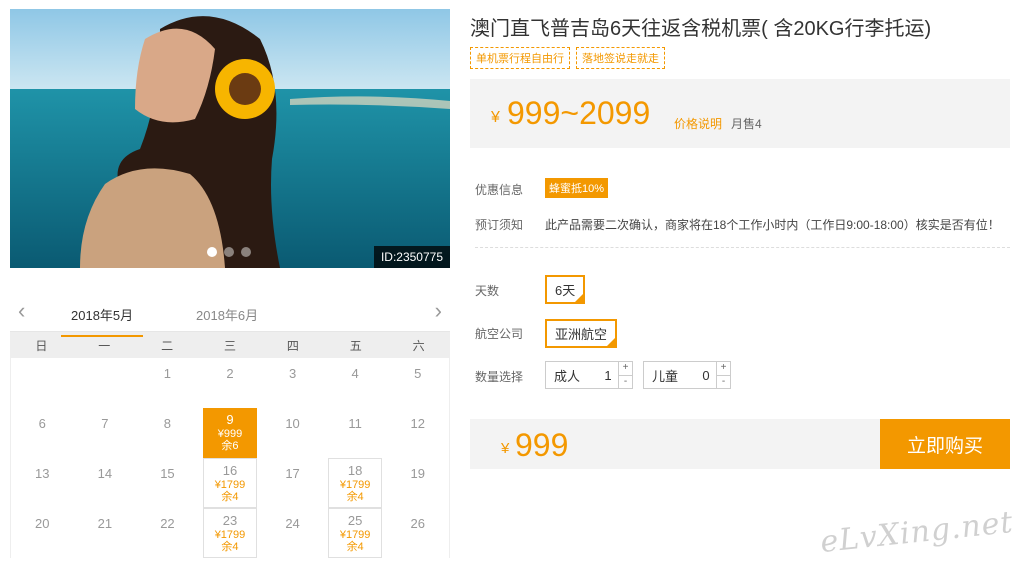 This screenshot has width=1023, height=569. What do you see at coordinates (581, 333) in the screenshot?
I see `airline-option: 亚洲航空` at bounding box center [581, 333].